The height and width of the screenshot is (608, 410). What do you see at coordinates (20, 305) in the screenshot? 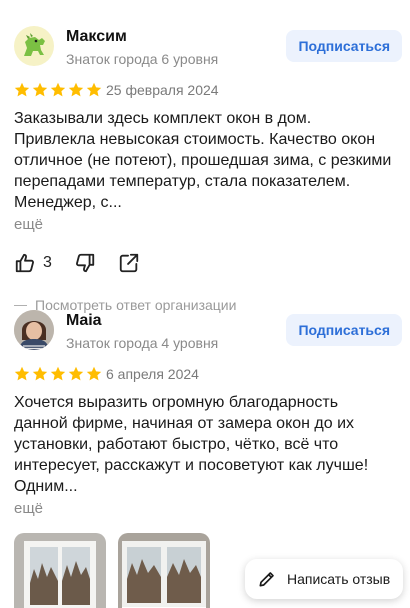
I see `dash-divider` at bounding box center [20, 305].